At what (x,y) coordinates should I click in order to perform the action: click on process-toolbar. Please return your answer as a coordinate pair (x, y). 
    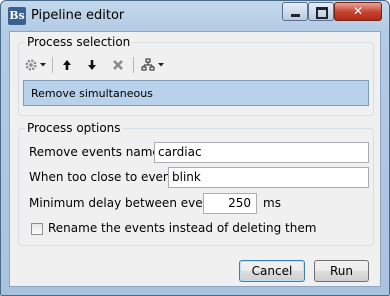
    Looking at the image, I should click on (195, 65).